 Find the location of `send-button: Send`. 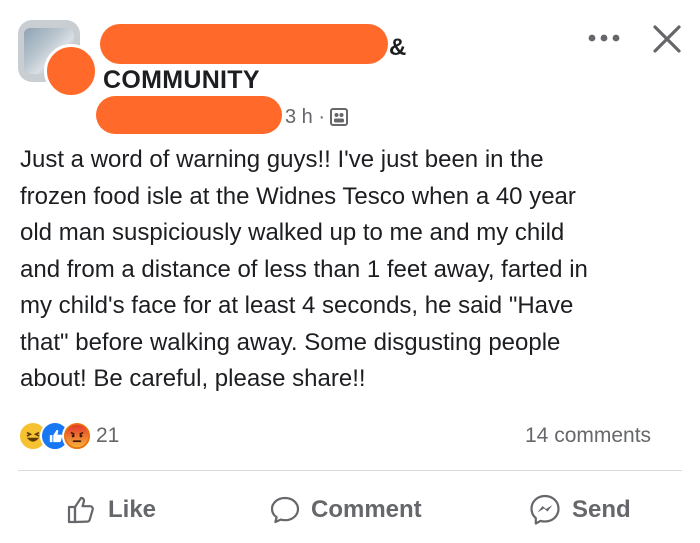

send-button: Send is located at coordinates (579, 510).